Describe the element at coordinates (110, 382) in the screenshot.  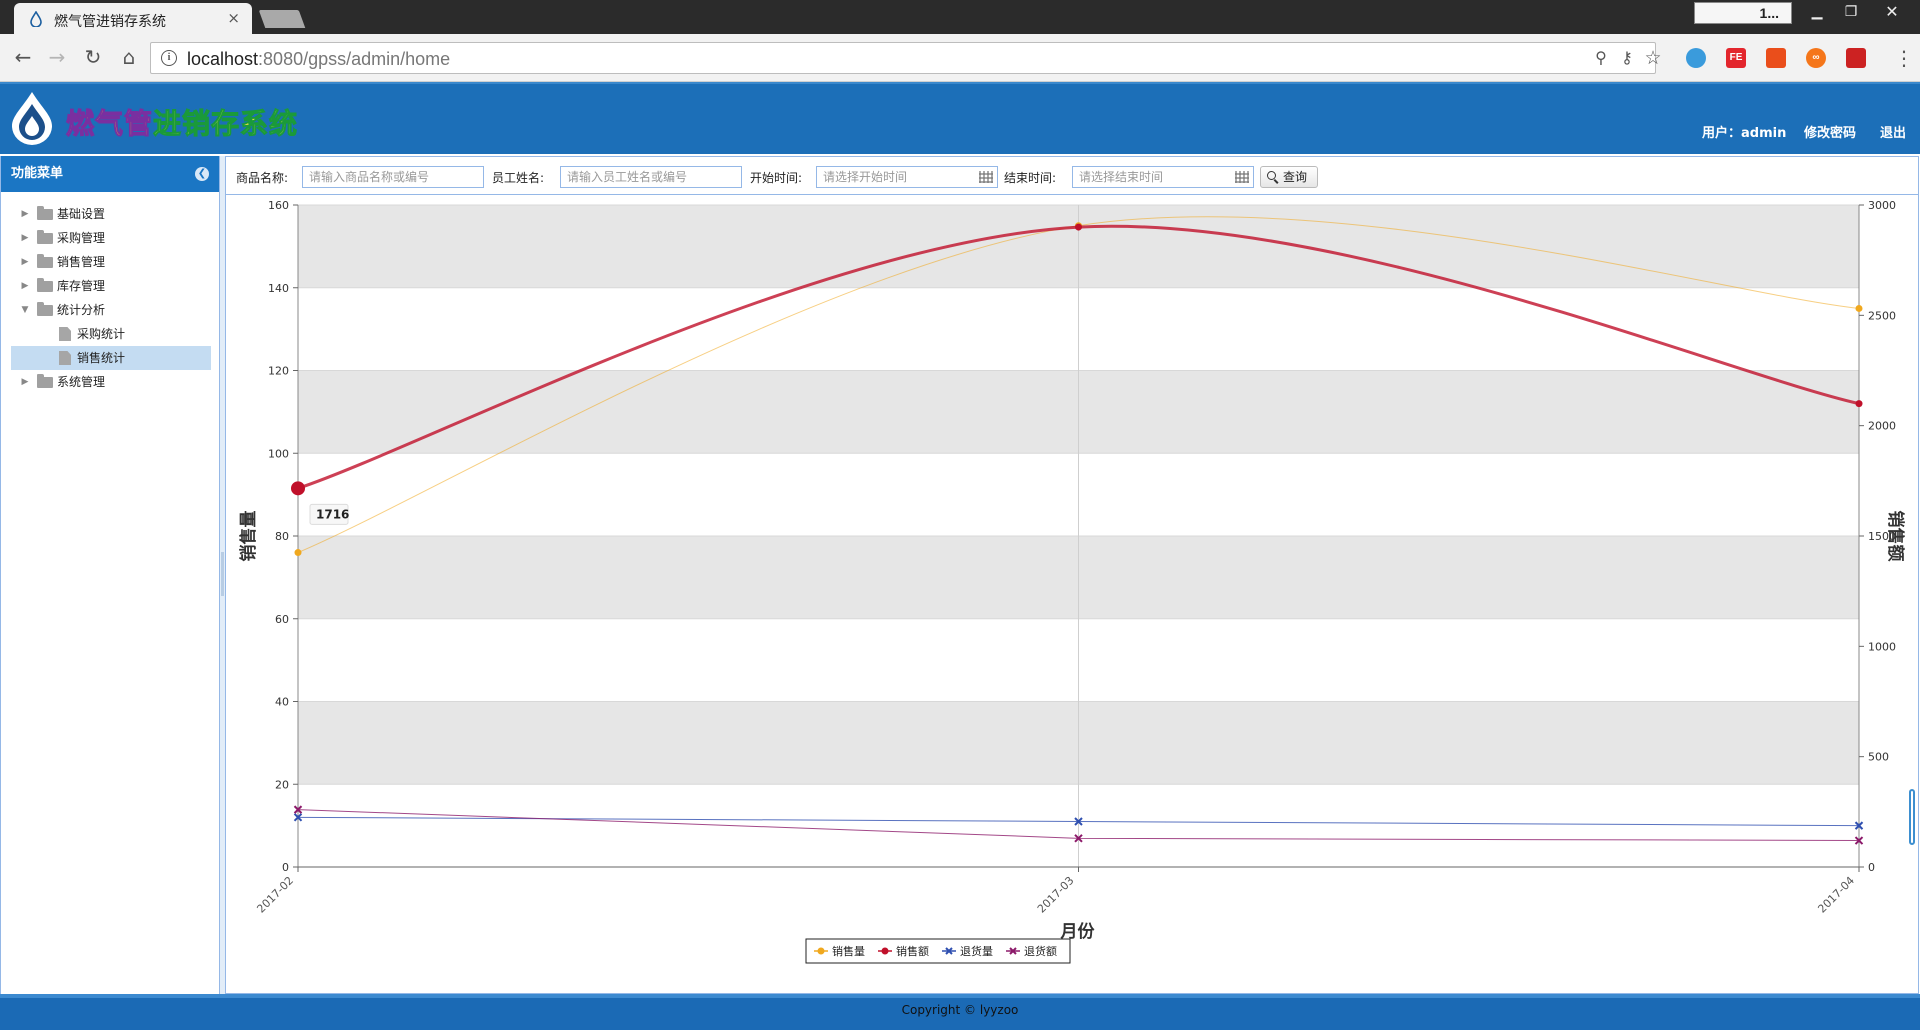
I see `sidebar-item-system: ▶ 系统管理` at that location.